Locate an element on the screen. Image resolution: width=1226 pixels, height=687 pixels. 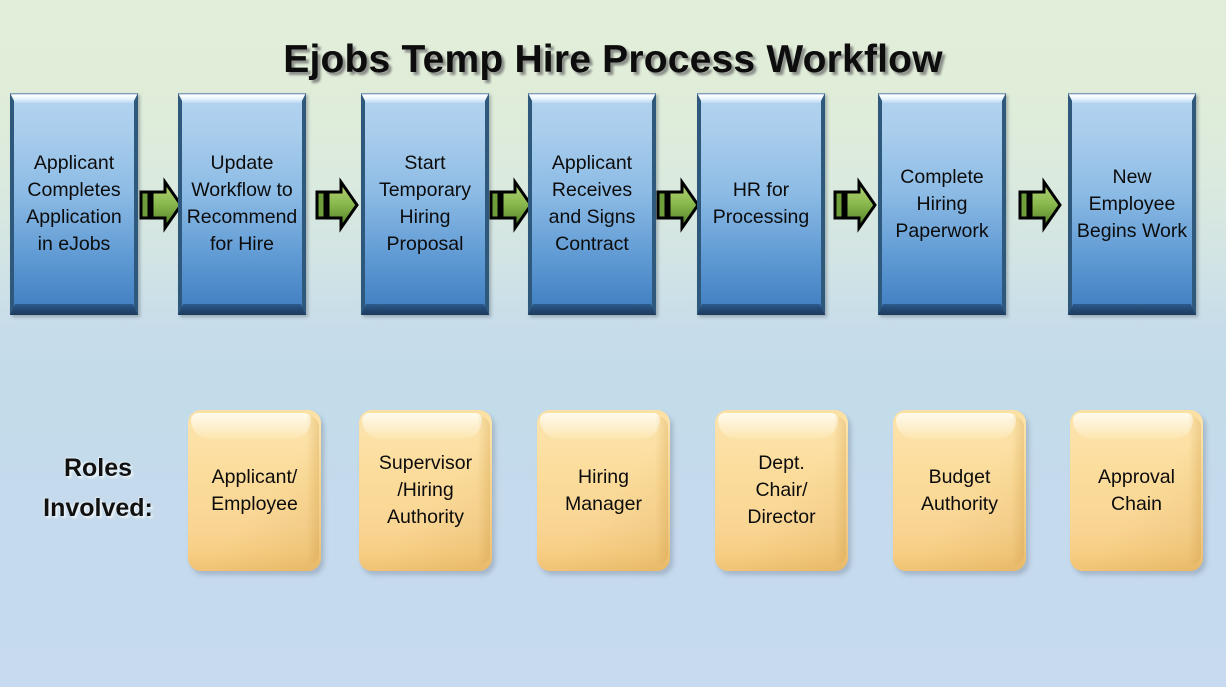
role-label: Applicant/ Employee is located at coordinates (254, 490).